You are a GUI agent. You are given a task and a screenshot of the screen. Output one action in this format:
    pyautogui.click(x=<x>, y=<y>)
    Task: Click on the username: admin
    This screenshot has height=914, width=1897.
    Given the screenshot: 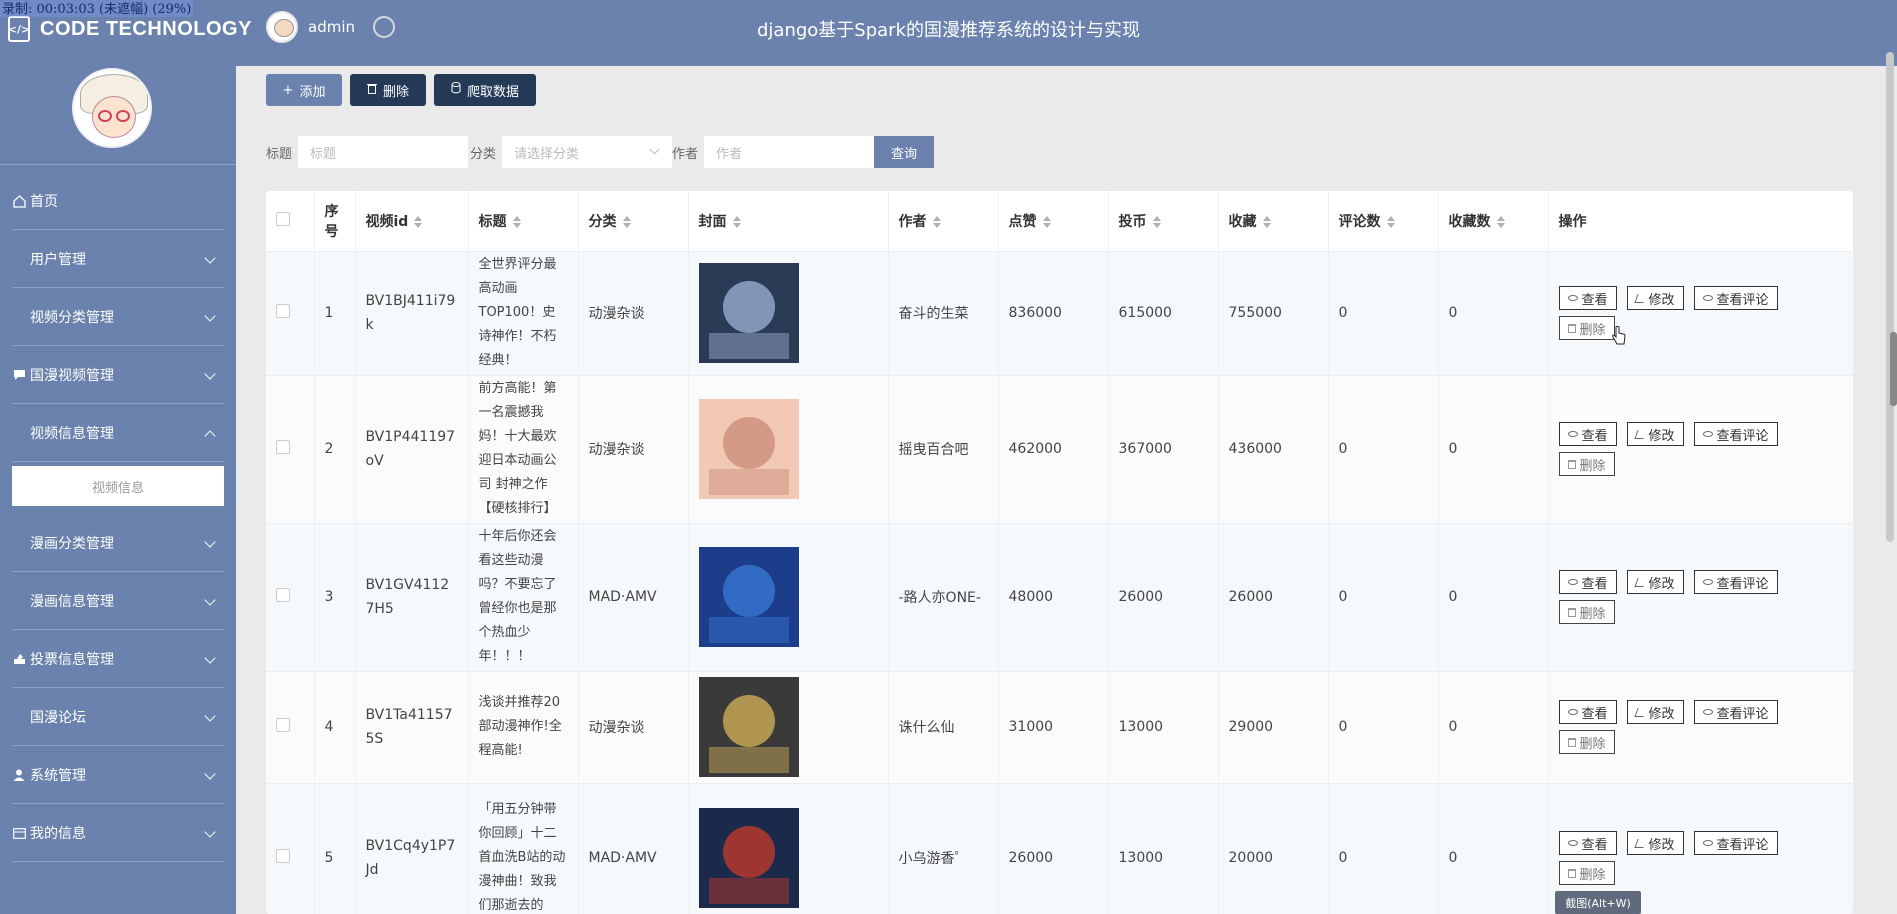 What is the action you would take?
    pyautogui.click(x=331, y=27)
    